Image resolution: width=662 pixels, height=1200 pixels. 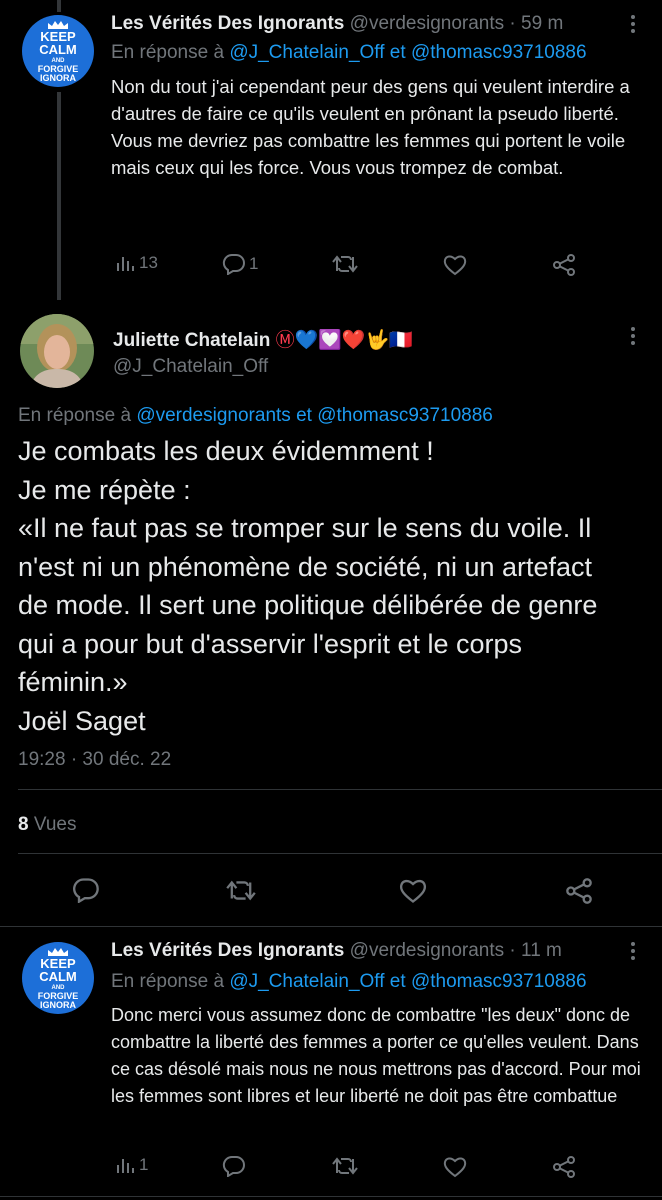 What do you see at coordinates (542, 23) in the screenshot?
I see `tweet-time: 59 m` at bounding box center [542, 23].